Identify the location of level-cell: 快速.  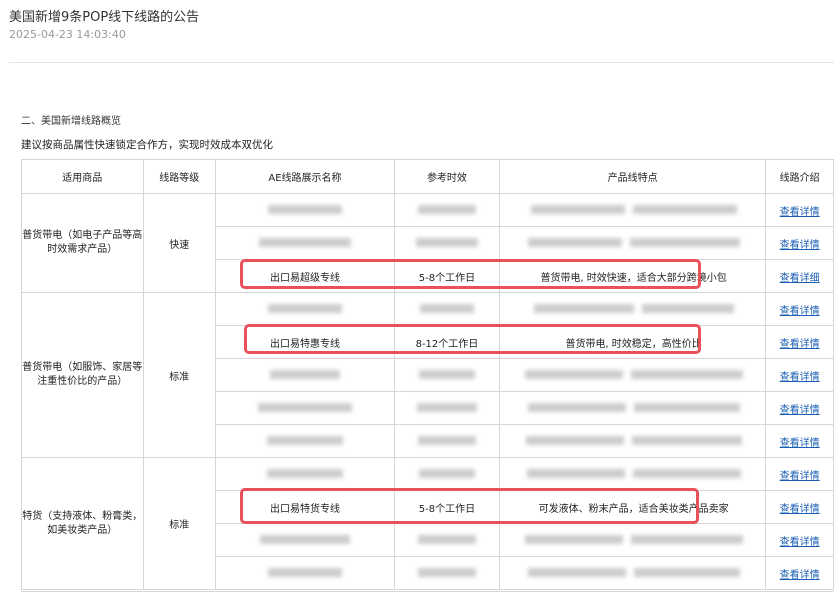
(179, 243).